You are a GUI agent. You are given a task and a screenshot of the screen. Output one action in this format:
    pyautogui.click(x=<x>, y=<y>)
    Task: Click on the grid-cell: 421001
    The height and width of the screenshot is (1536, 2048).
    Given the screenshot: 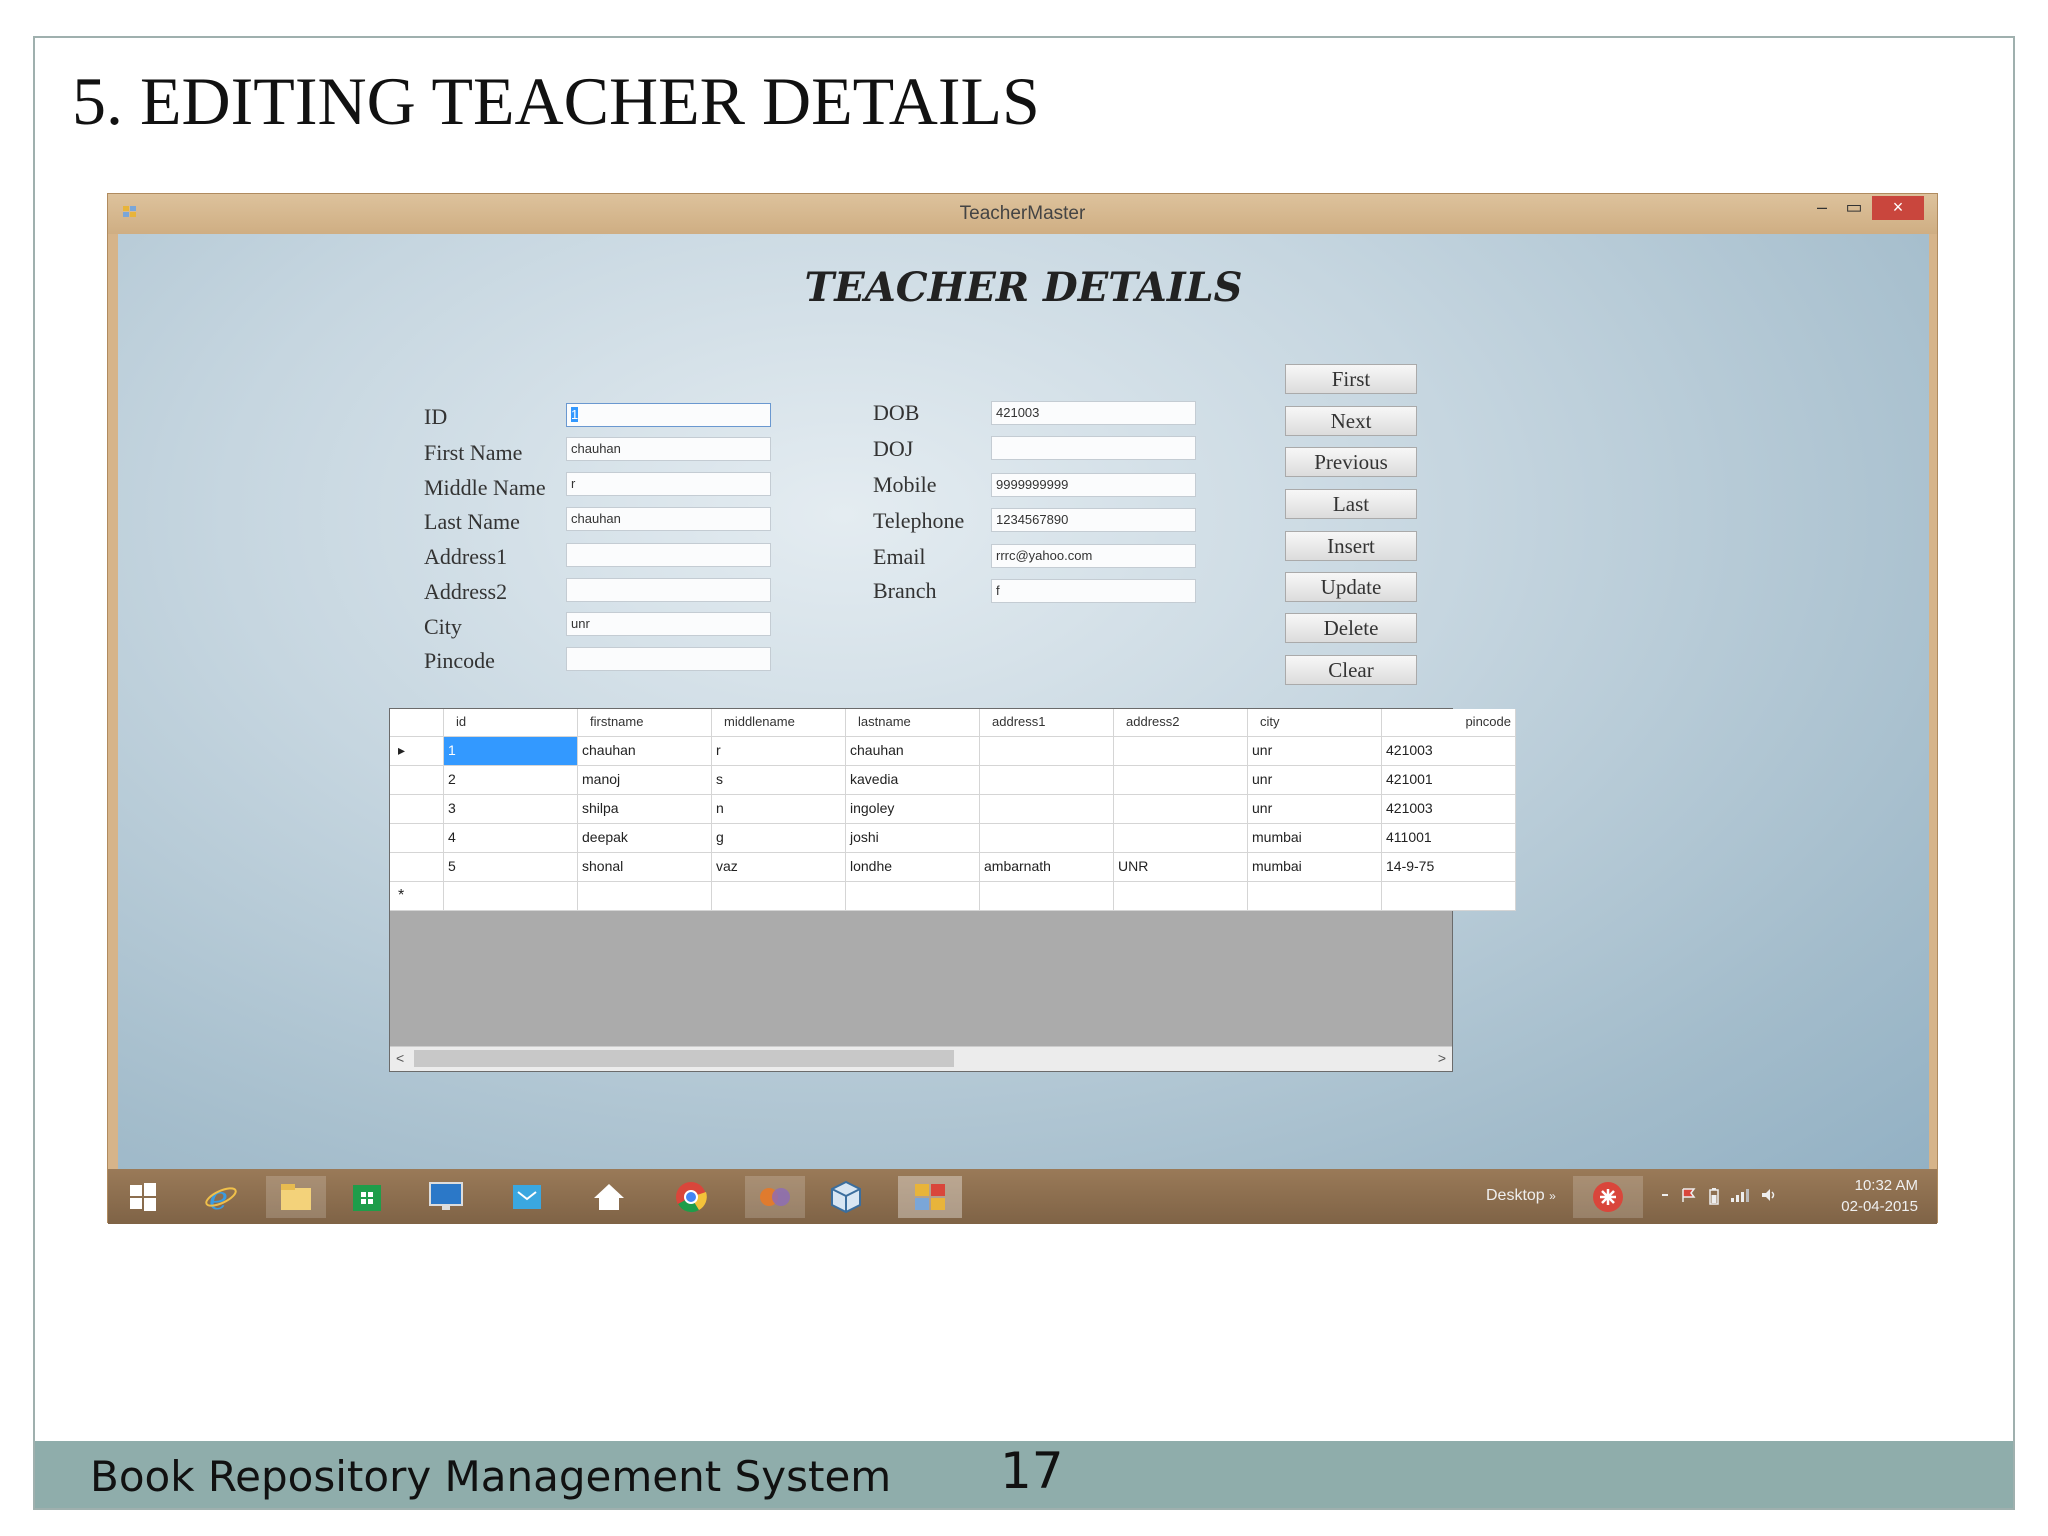 What is the action you would take?
    pyautogui.click(x=1449, y=780)
    